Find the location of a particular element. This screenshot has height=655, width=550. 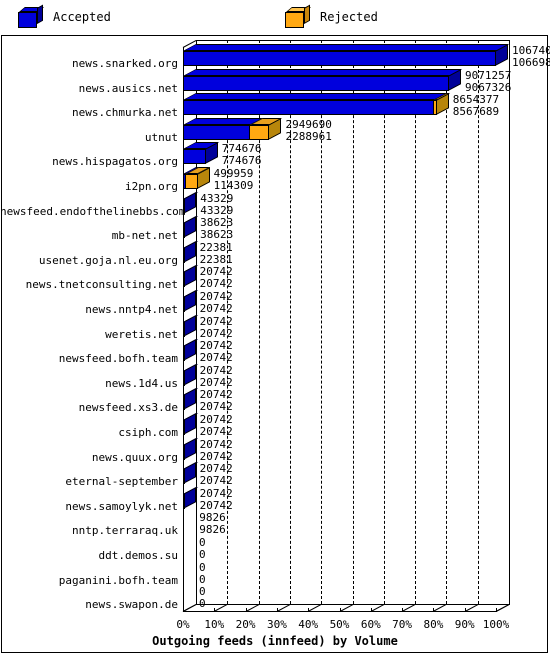

rejected-cube-icon is located at coordinates (298, 16).